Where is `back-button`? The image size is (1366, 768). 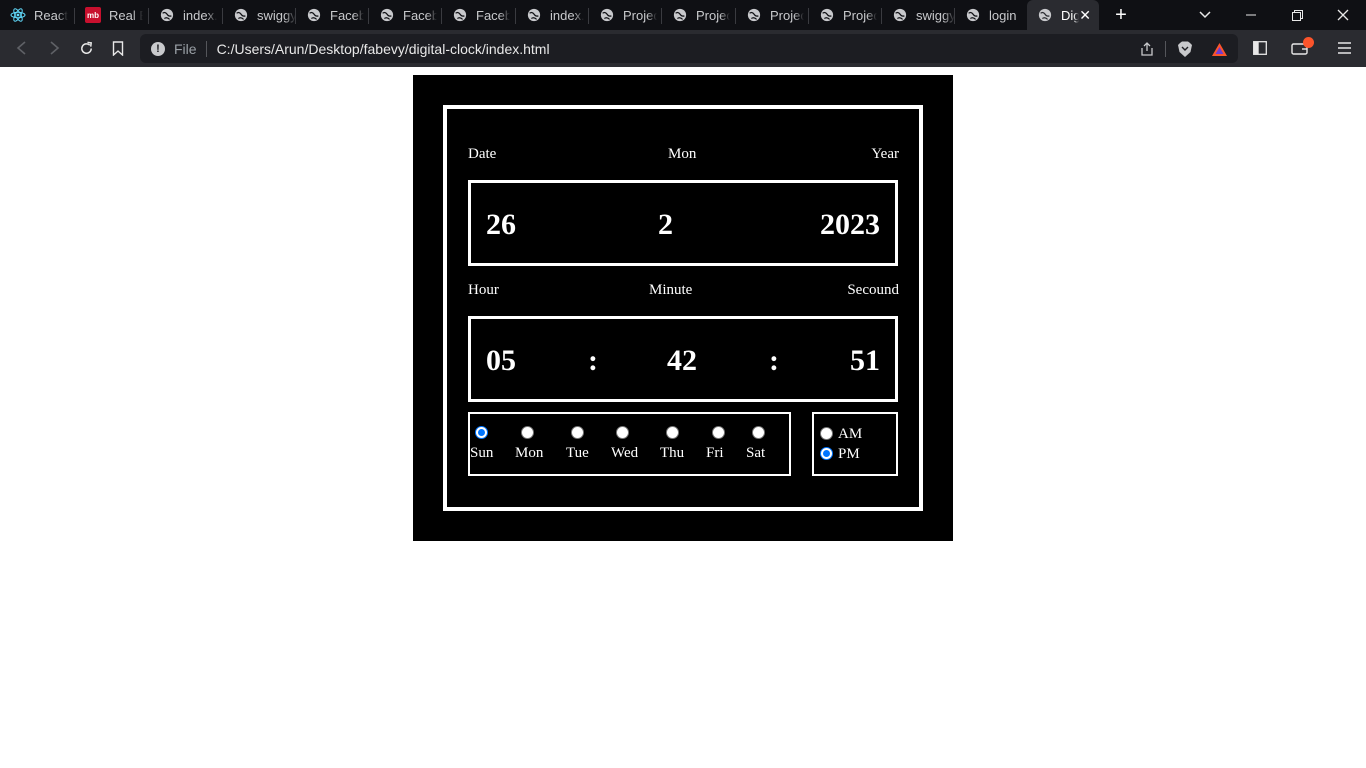
back-button is located at coordinates (22, 48).